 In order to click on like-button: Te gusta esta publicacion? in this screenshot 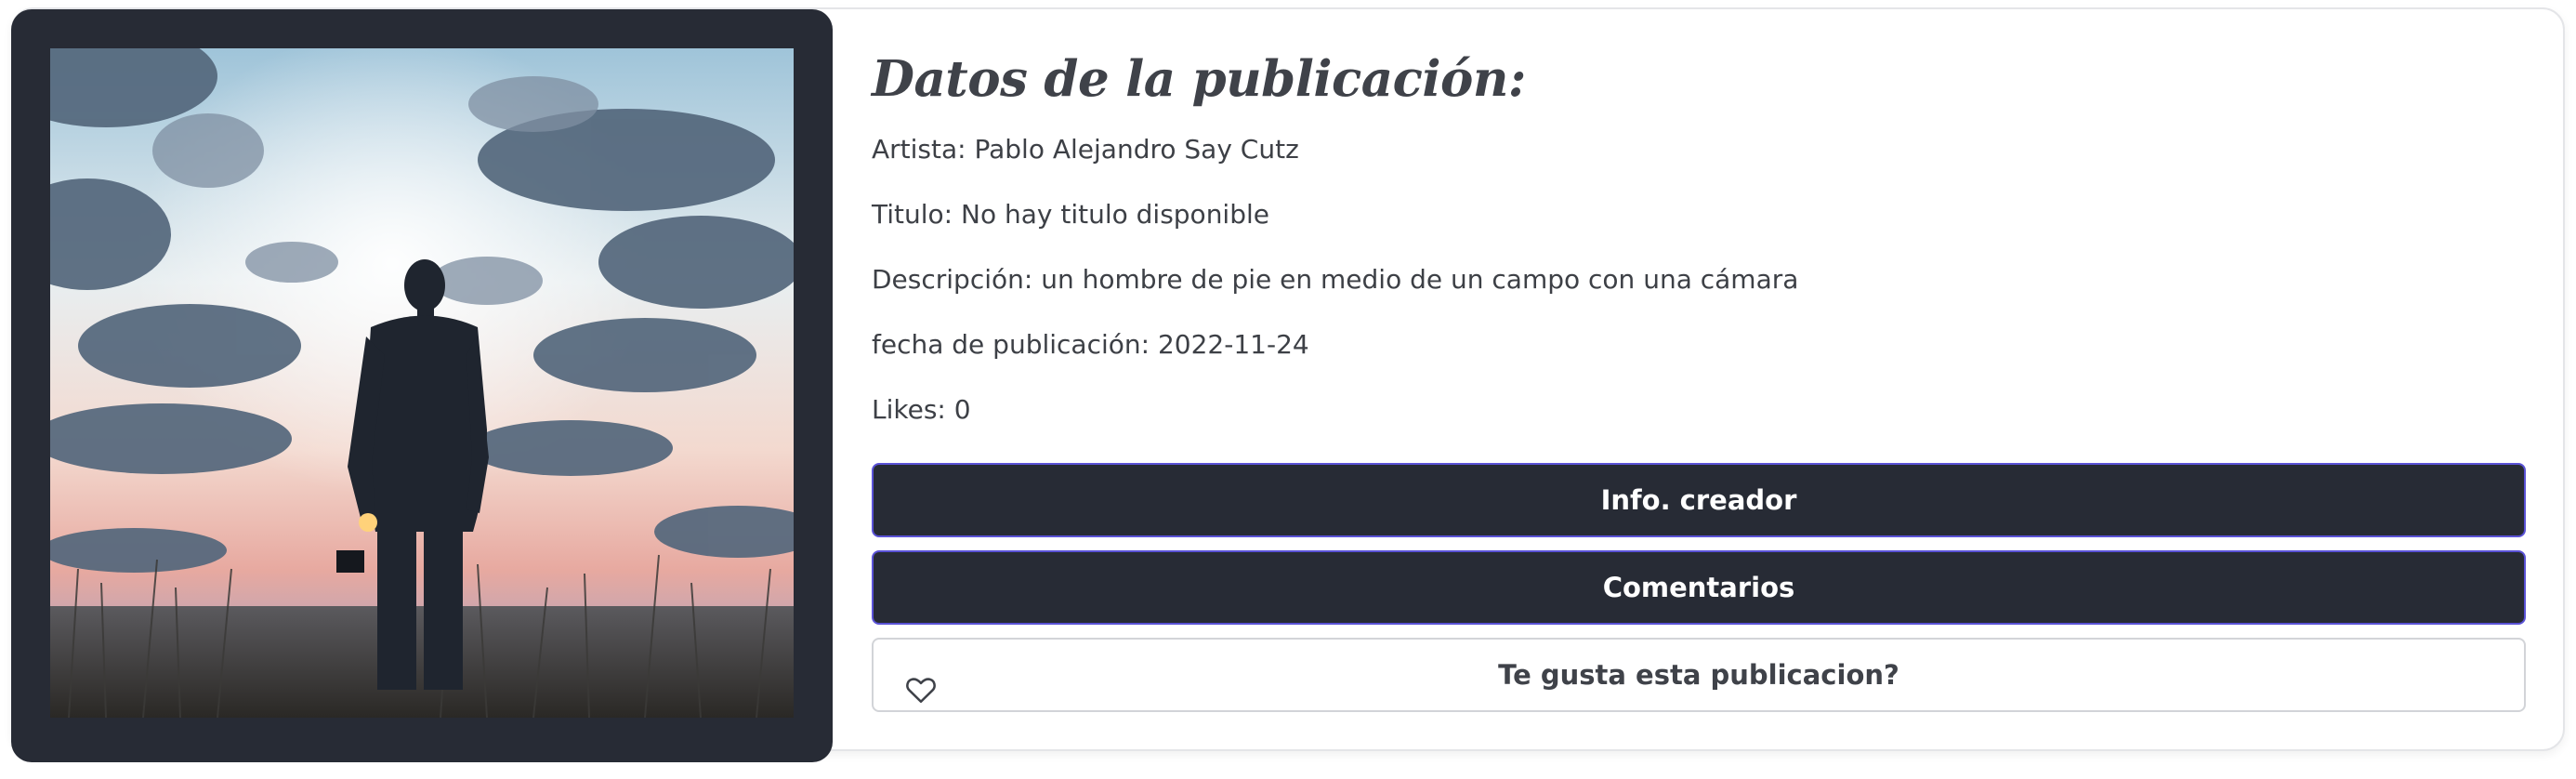, I will do `click(1699, 675)`.